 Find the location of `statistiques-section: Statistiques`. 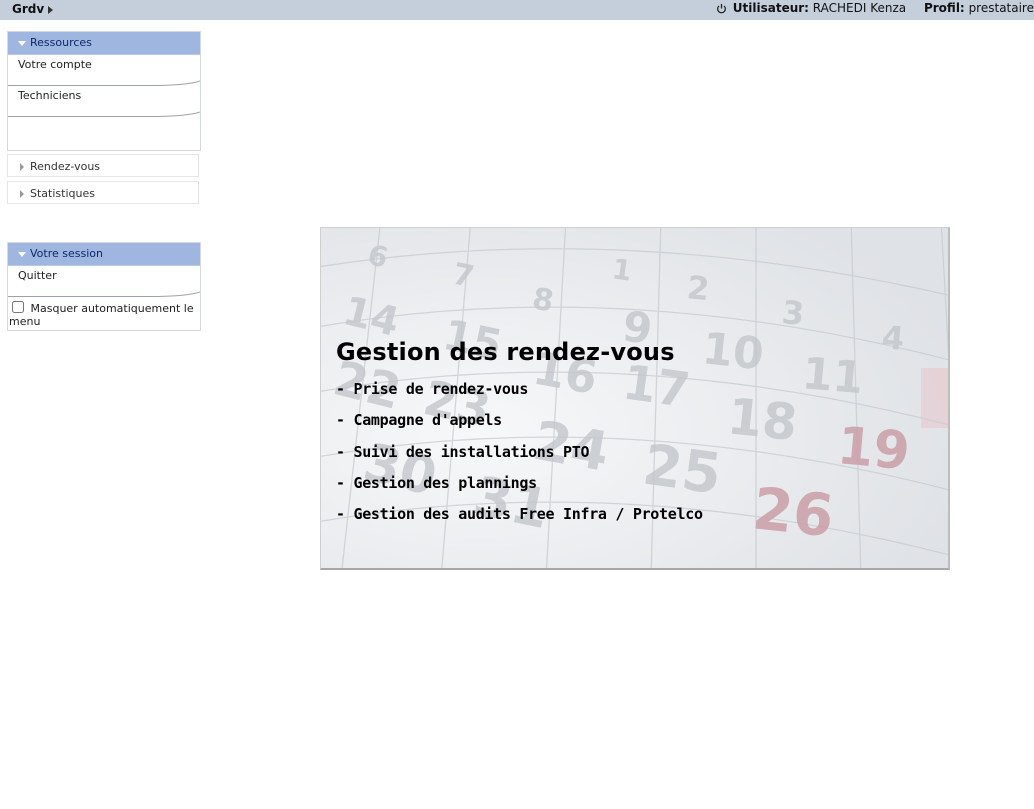

statistiques-section: Statistiques is located at coordinates (103, 192).